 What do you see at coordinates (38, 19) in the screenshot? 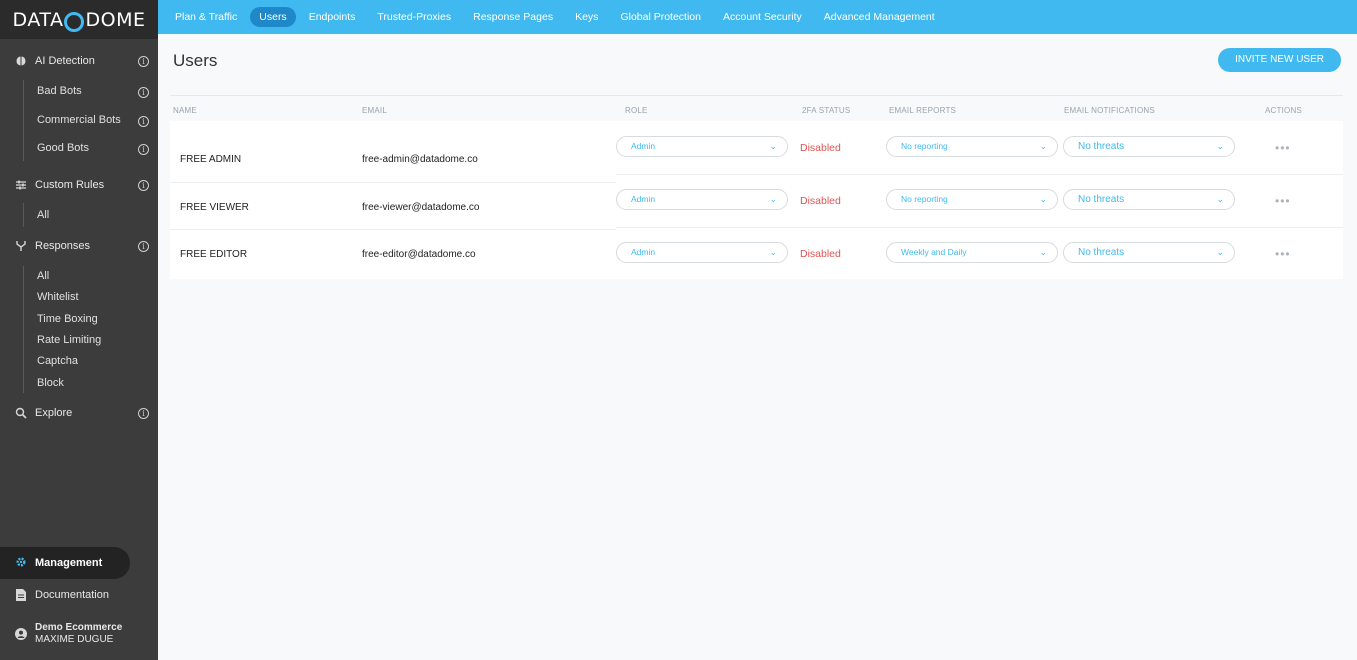
I see `logo-text-left: DATA` at bounding box center [38, 19].